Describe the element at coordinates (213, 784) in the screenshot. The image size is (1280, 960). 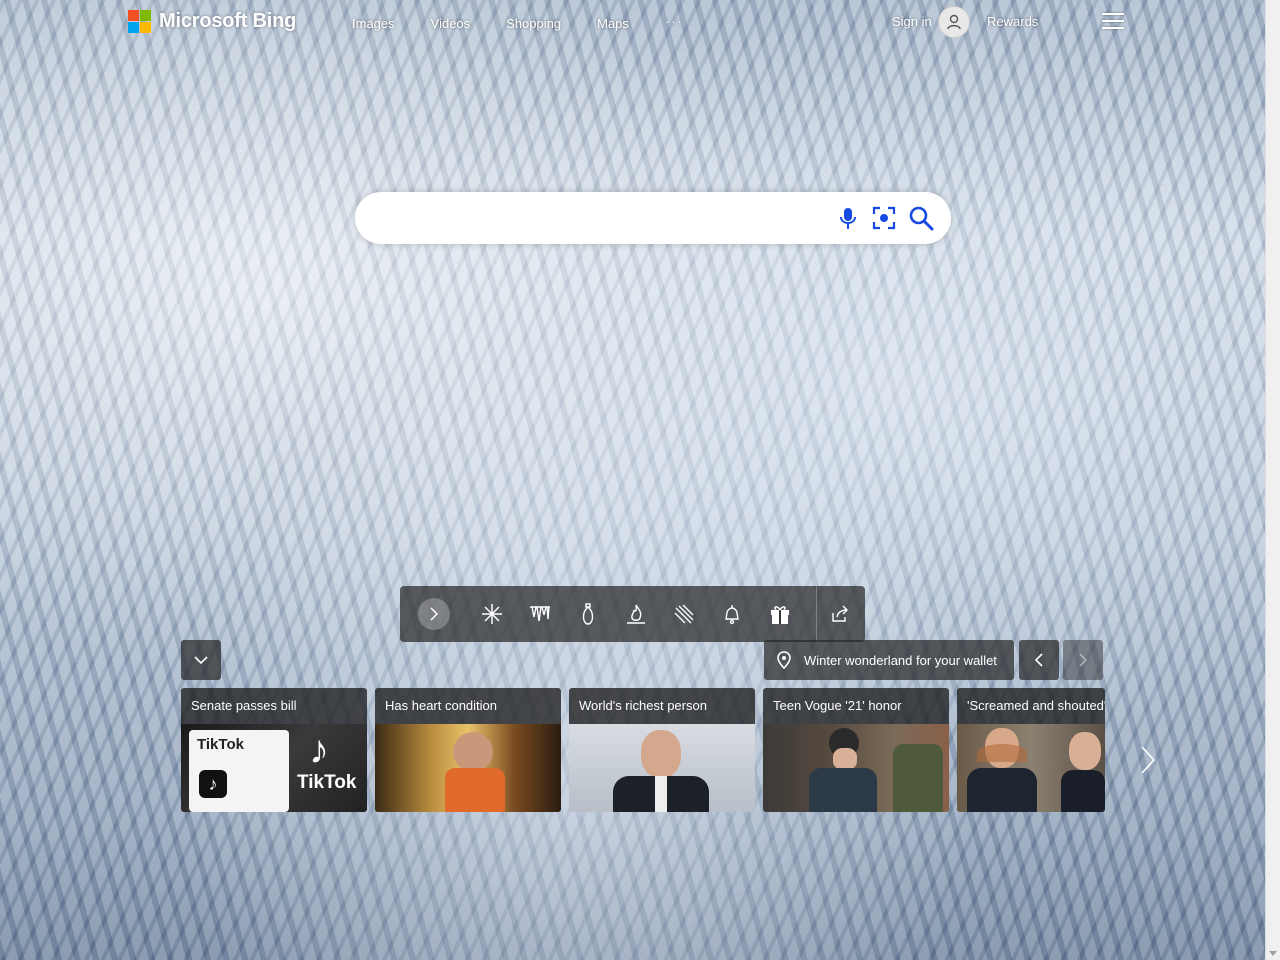
I see `tiktok-note-icon: ♪` at that location.